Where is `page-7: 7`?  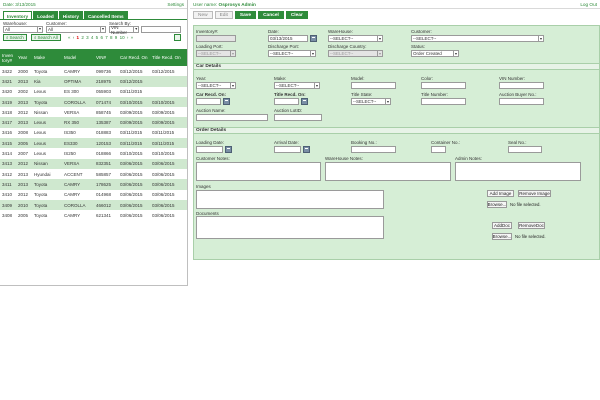 page-7: 7 is located at coordinates (106, 37).